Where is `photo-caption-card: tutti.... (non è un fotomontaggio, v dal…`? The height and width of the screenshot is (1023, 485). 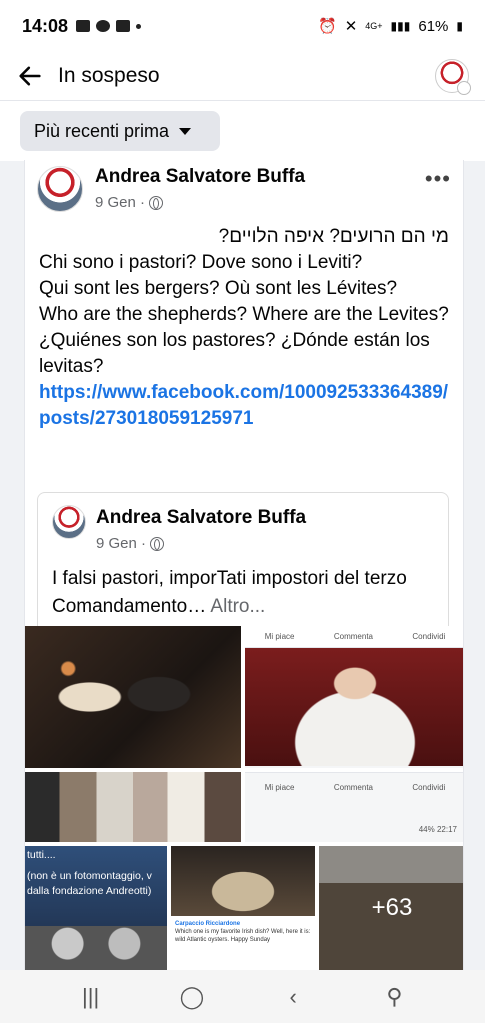 photo-caption-card: tutti.... (non è un fotomontaggio, v dal… is located at coordinates (96, 908).